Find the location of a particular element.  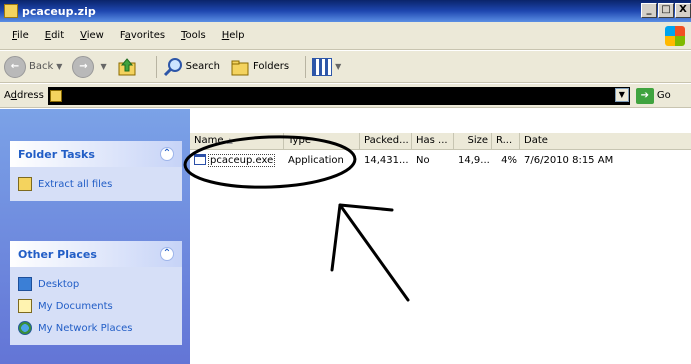

network-places-icon is located at coordinates (25, 328).